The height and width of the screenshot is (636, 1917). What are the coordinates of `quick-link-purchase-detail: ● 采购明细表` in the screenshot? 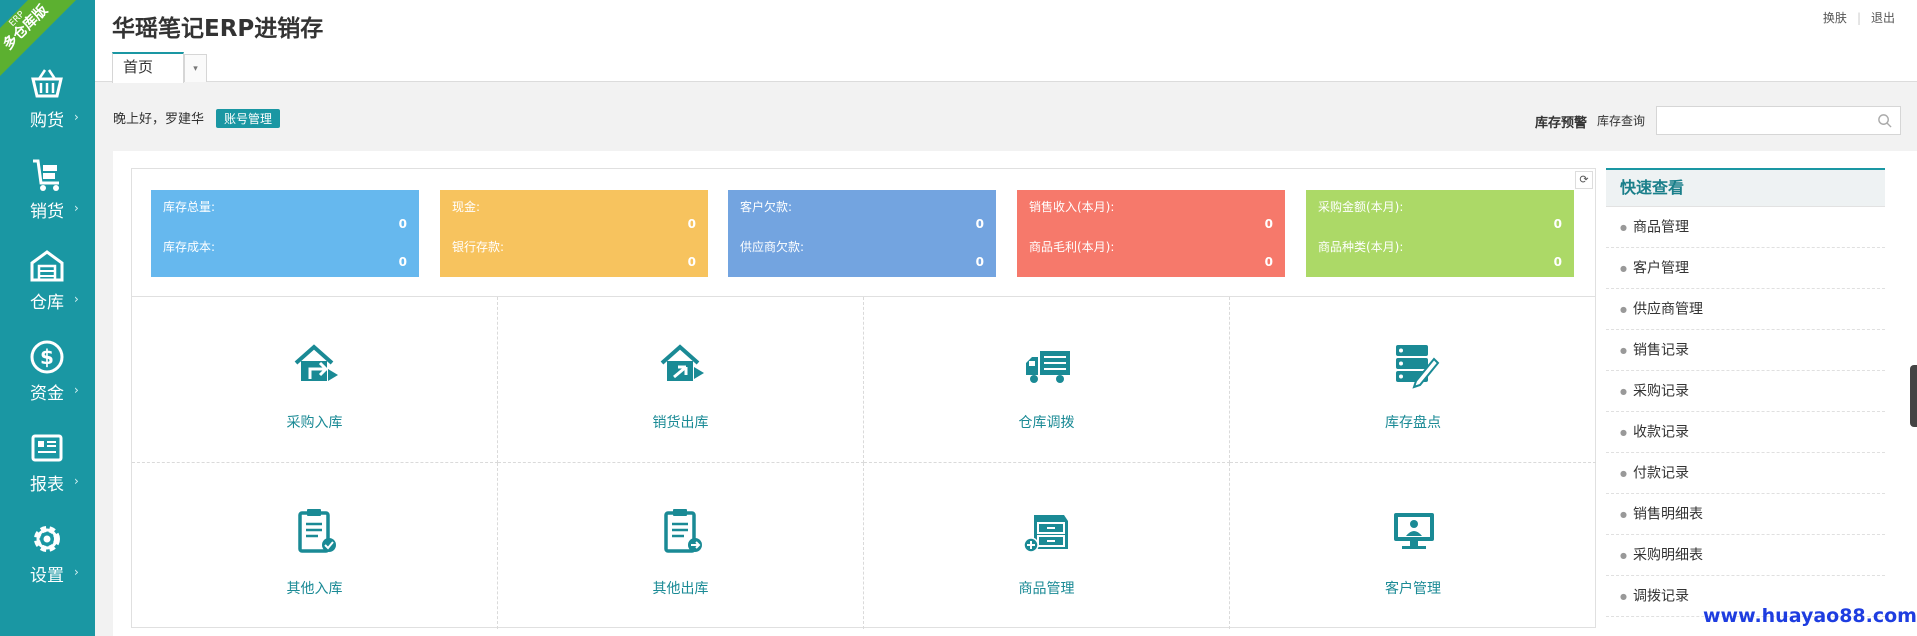 It's located at (1745, 555).